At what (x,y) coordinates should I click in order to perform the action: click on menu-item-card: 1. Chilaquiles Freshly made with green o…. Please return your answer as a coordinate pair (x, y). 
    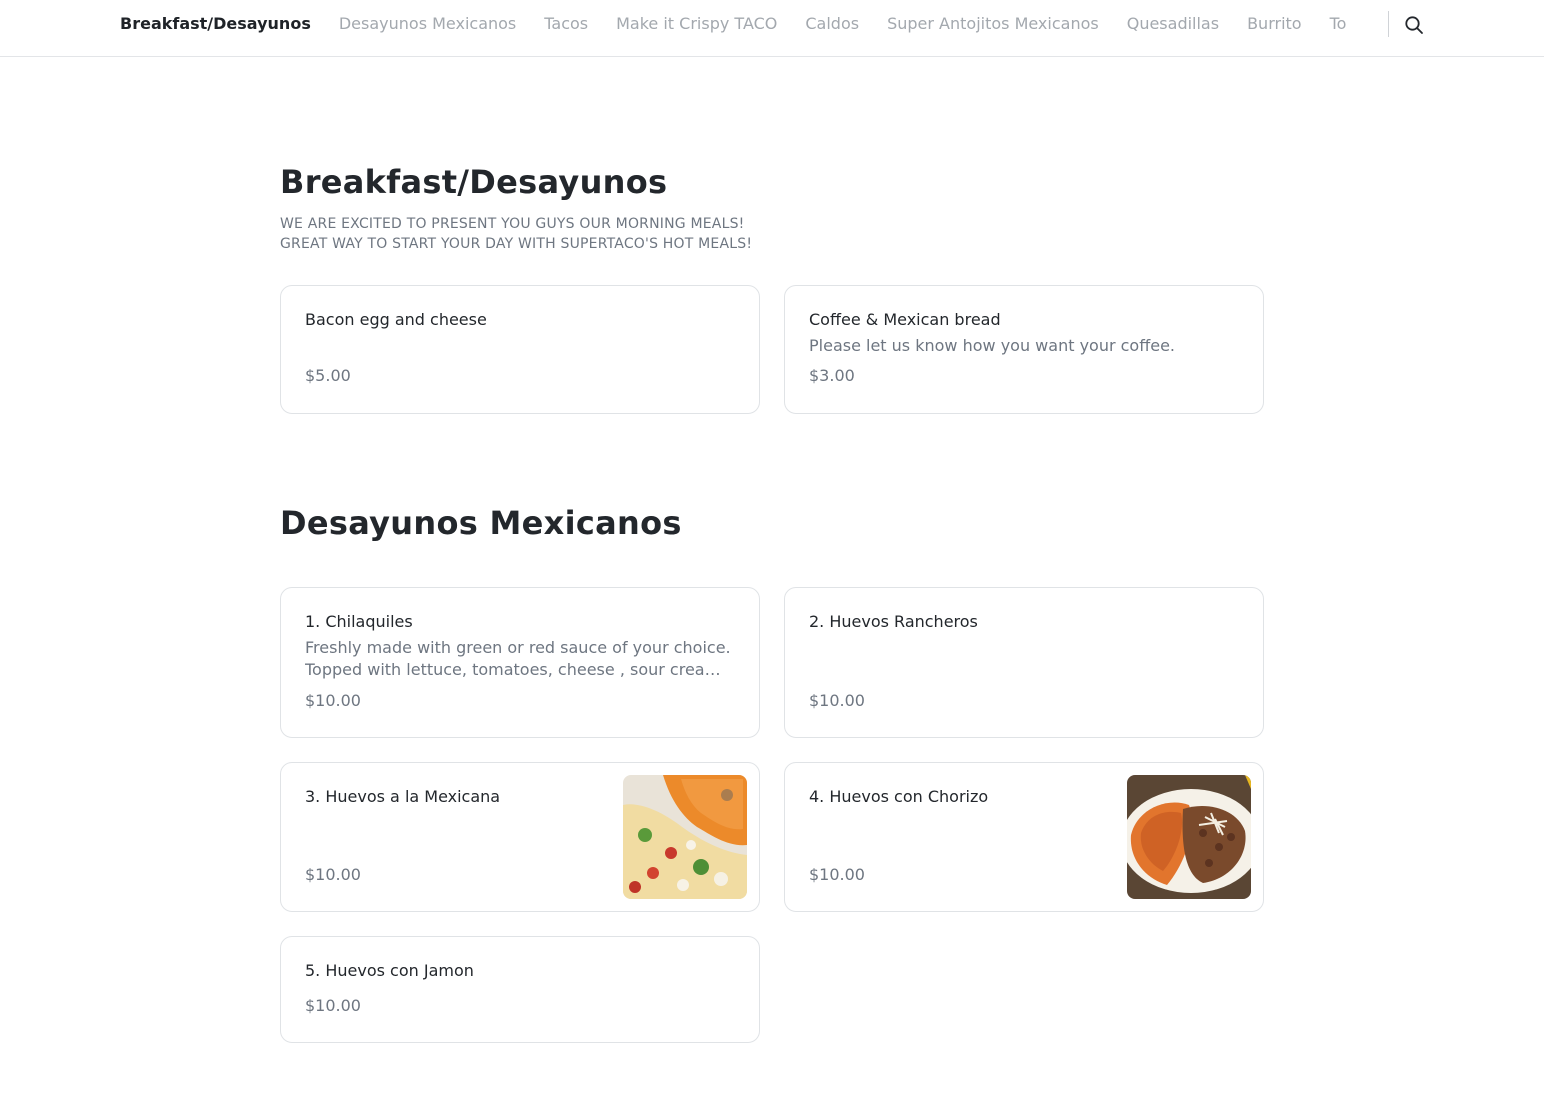
    Looking at the image, I should click on (520, 662).